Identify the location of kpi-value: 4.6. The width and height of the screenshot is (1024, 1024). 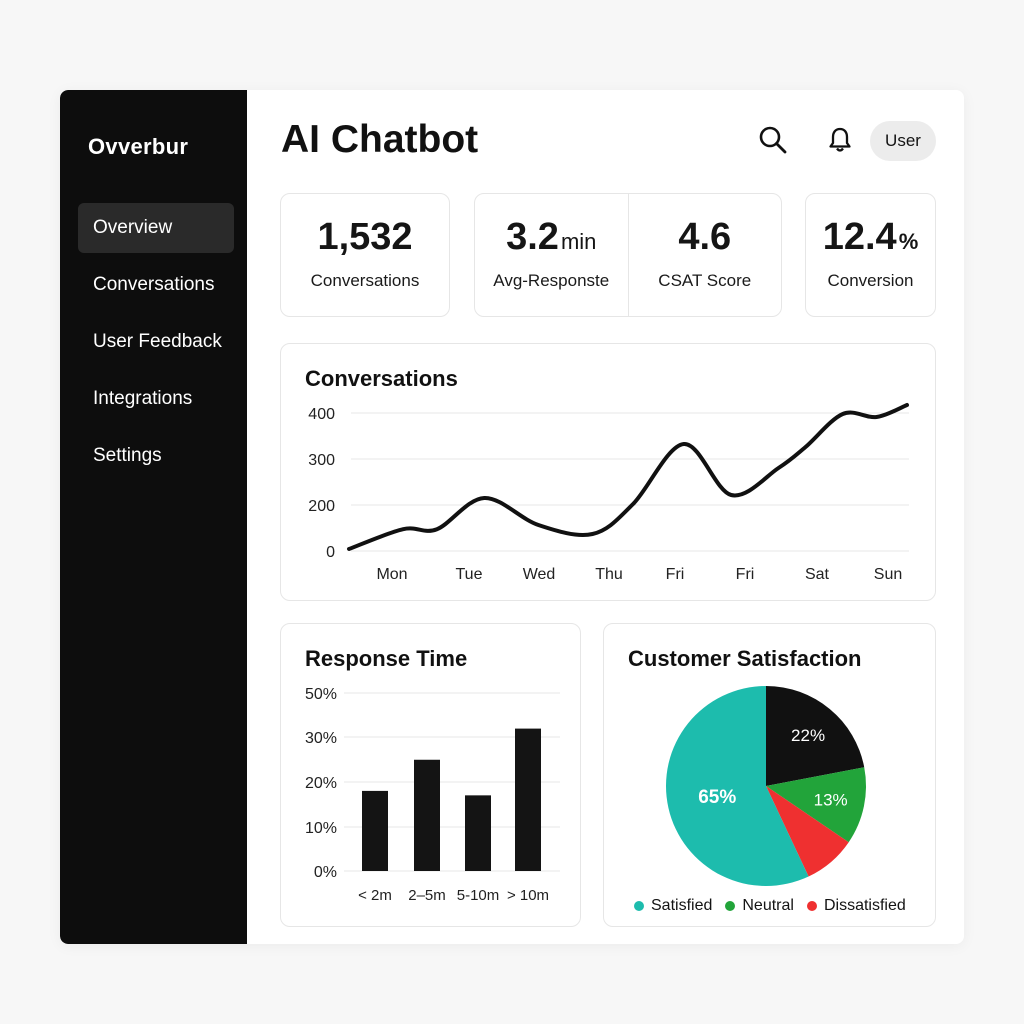
(705, 237).